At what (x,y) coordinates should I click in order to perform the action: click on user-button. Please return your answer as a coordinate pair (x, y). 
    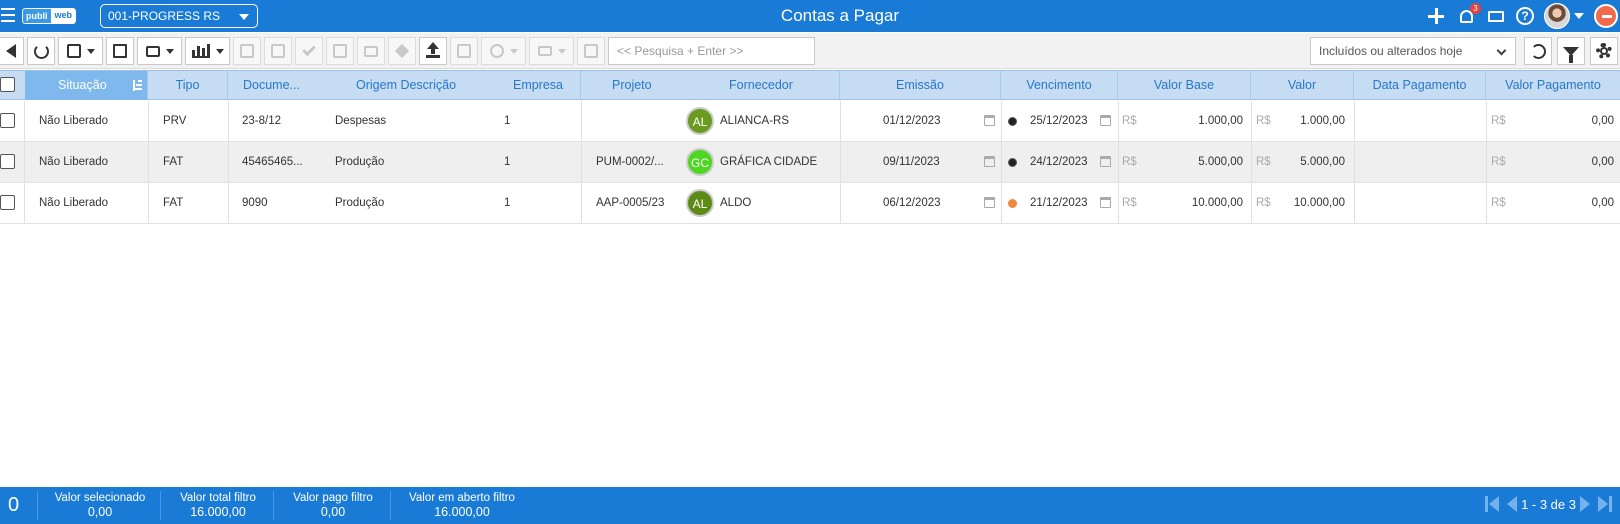
    Looking at the image, I should click on (503, 51).